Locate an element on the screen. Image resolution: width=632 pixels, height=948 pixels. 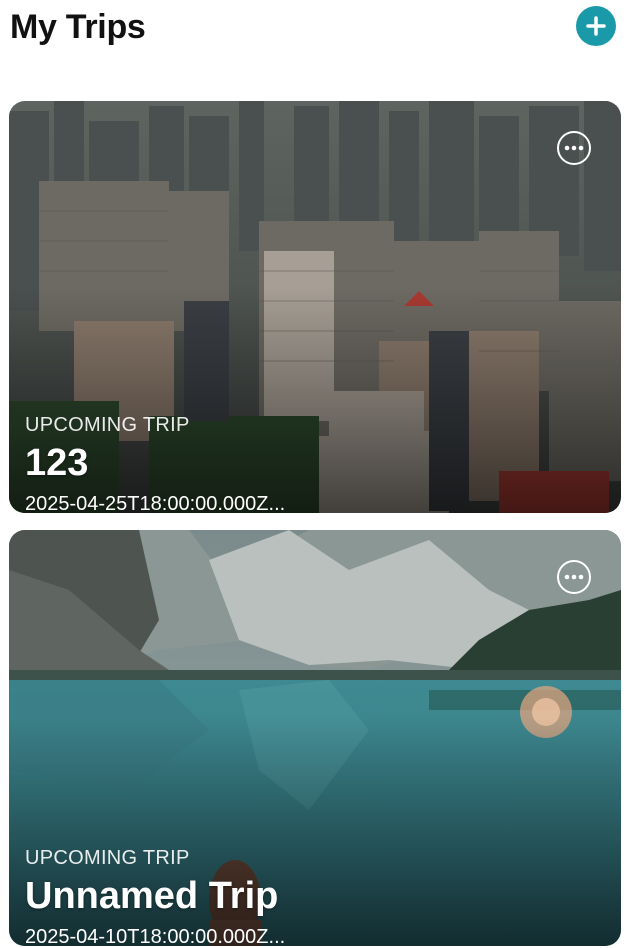
page-title: My Trips is located at coordinates (78, 27).